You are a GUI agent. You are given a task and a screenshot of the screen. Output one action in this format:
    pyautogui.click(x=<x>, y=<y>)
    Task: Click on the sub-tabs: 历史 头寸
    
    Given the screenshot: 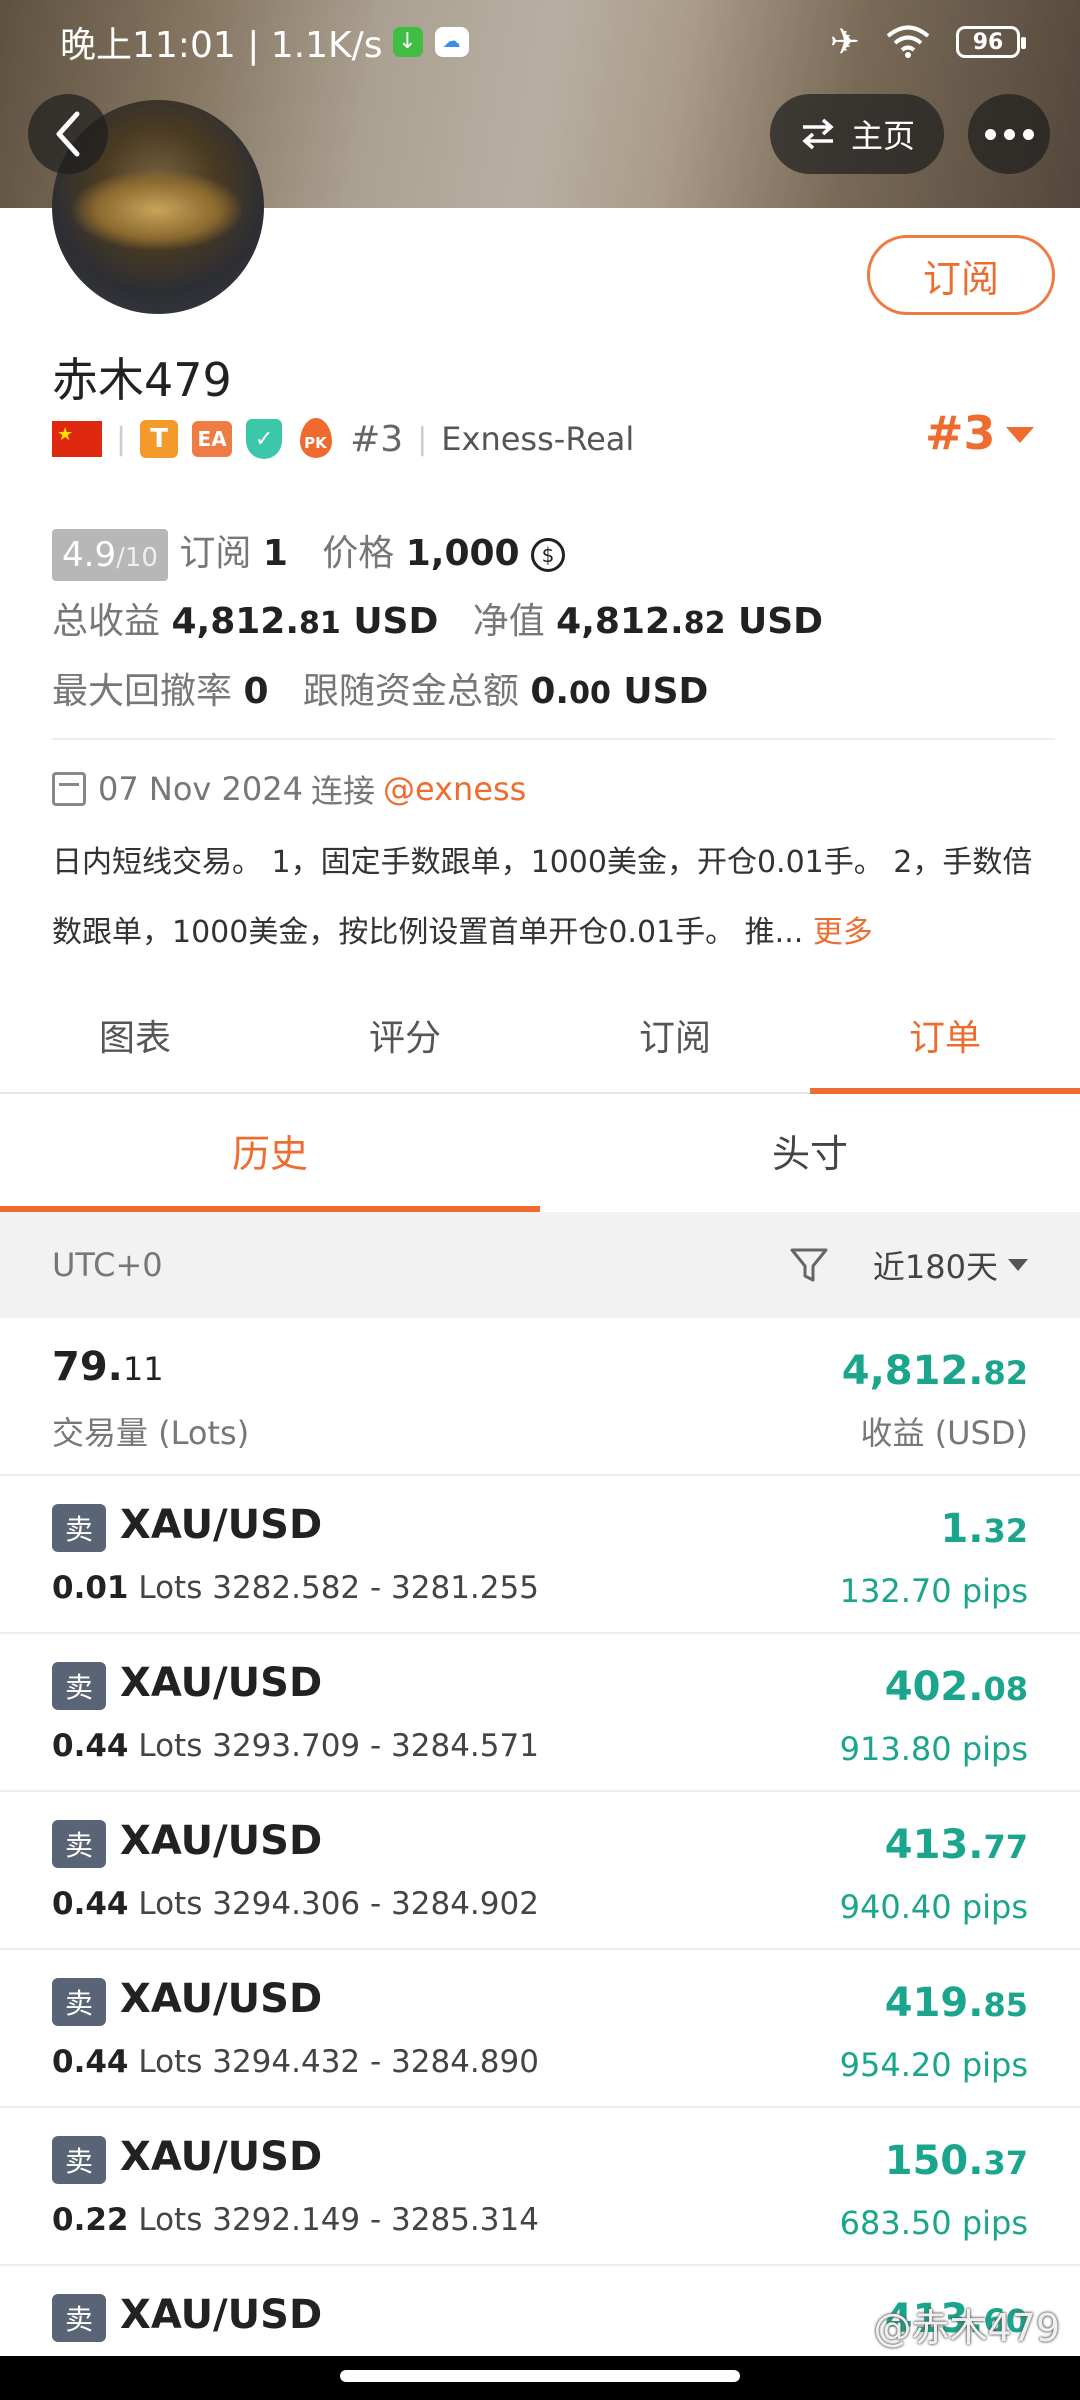 What is the action you would take?
    pyautogui.click(x=540, y=1154)
    